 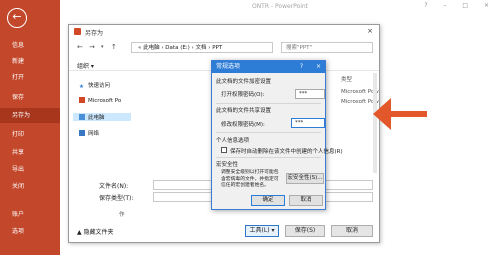 I want to click on filename-label: 文件名(N):, so click(x=114, y=186).